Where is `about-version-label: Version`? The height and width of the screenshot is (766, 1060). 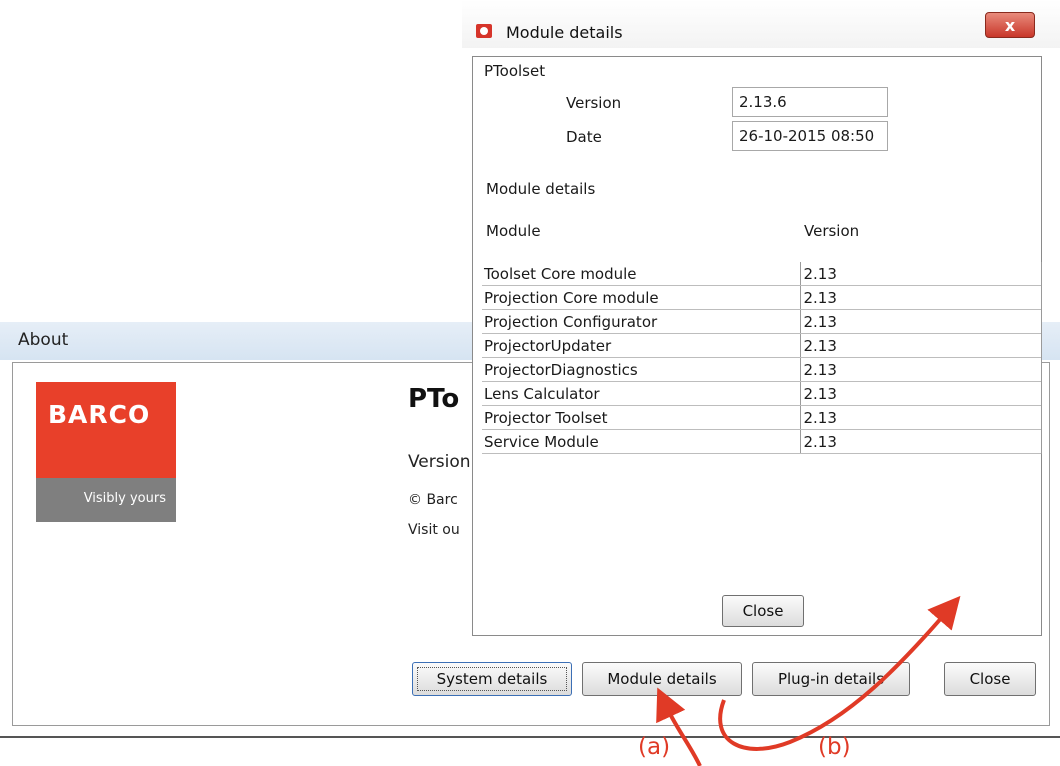
about-version-label: Version is located at coordinates (439, 462).